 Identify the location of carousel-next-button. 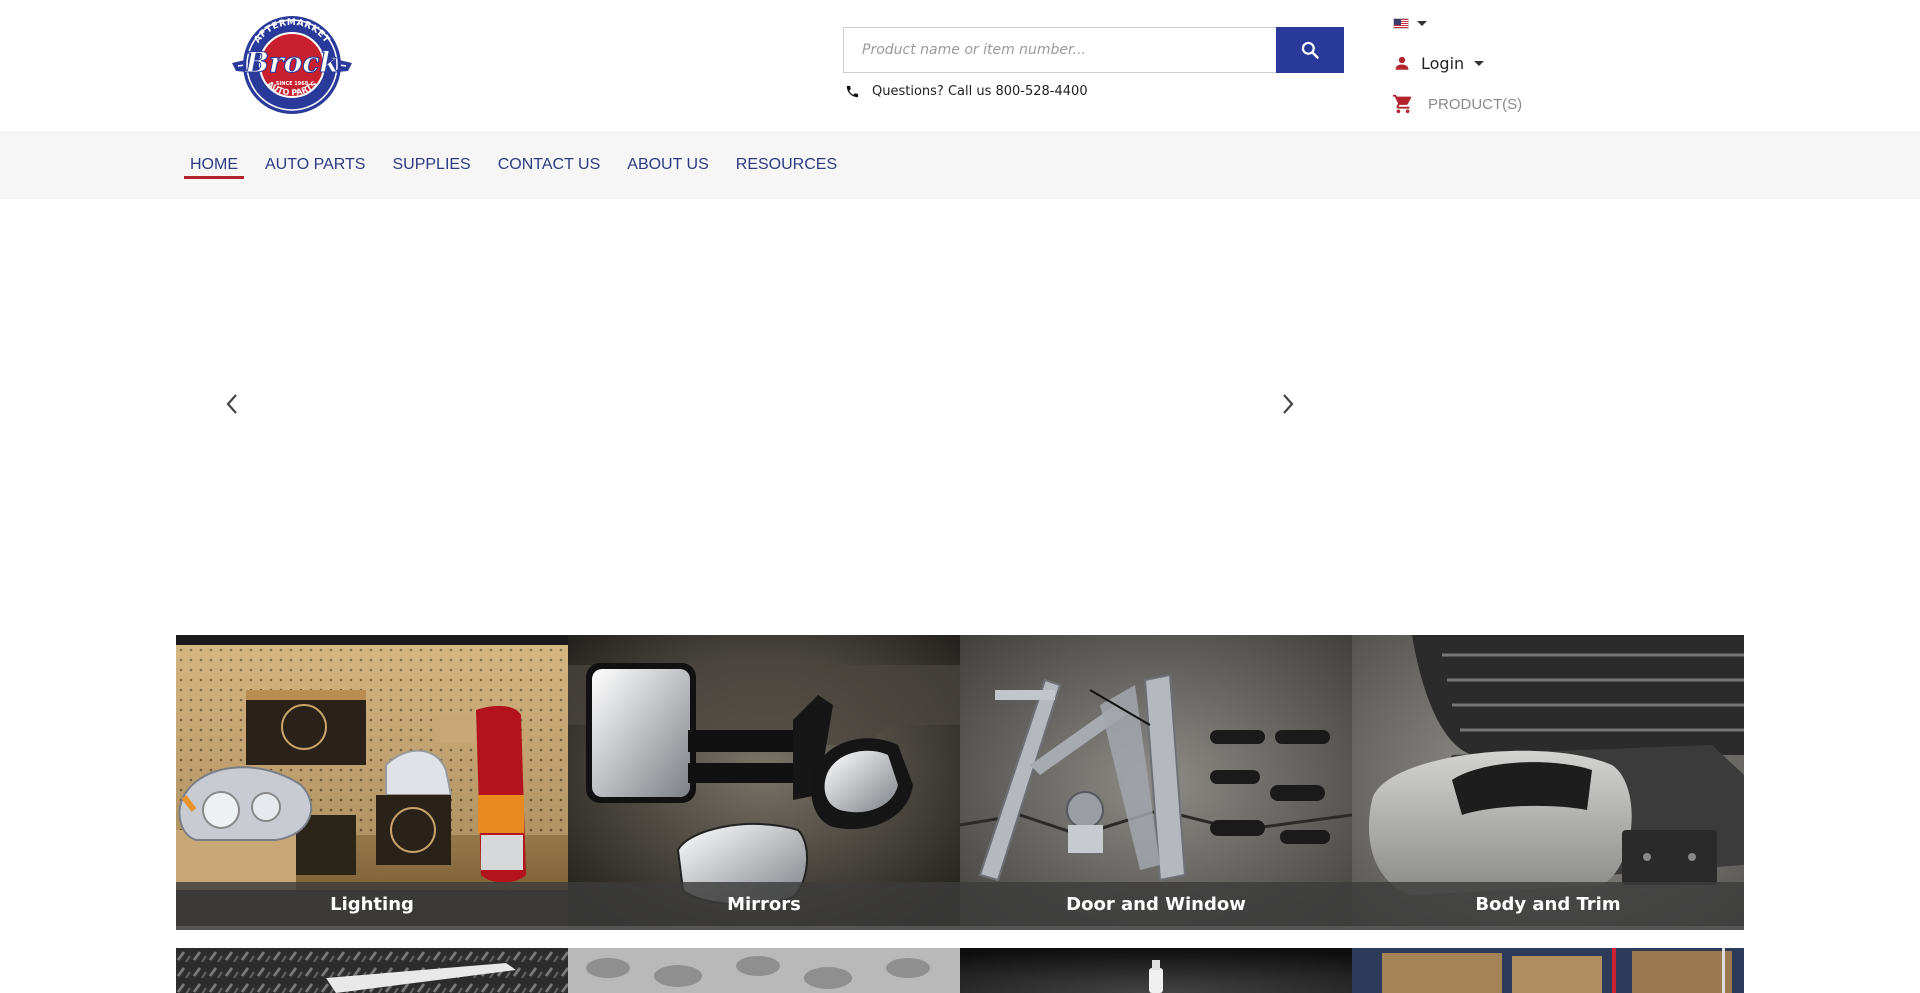
(1288, 404).